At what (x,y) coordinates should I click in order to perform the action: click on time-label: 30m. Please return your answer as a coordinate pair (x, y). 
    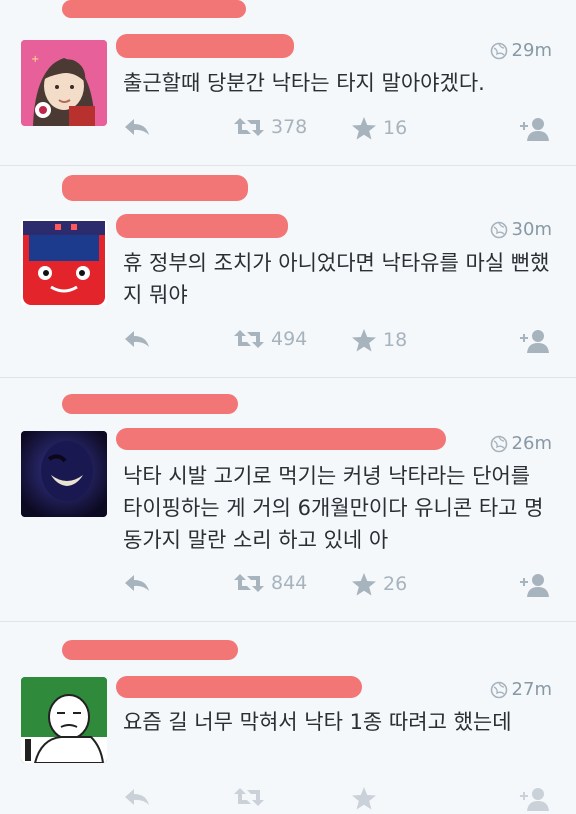
    Looking at the image, I should click on (531, 229).